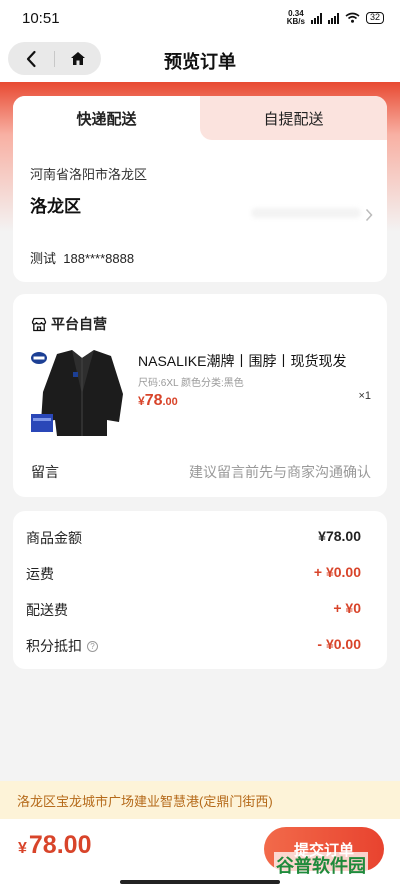 The width and height of the screenshot is (400, 889). I want to click on tab-express-delivery: 快递配送, so click(106, 118).